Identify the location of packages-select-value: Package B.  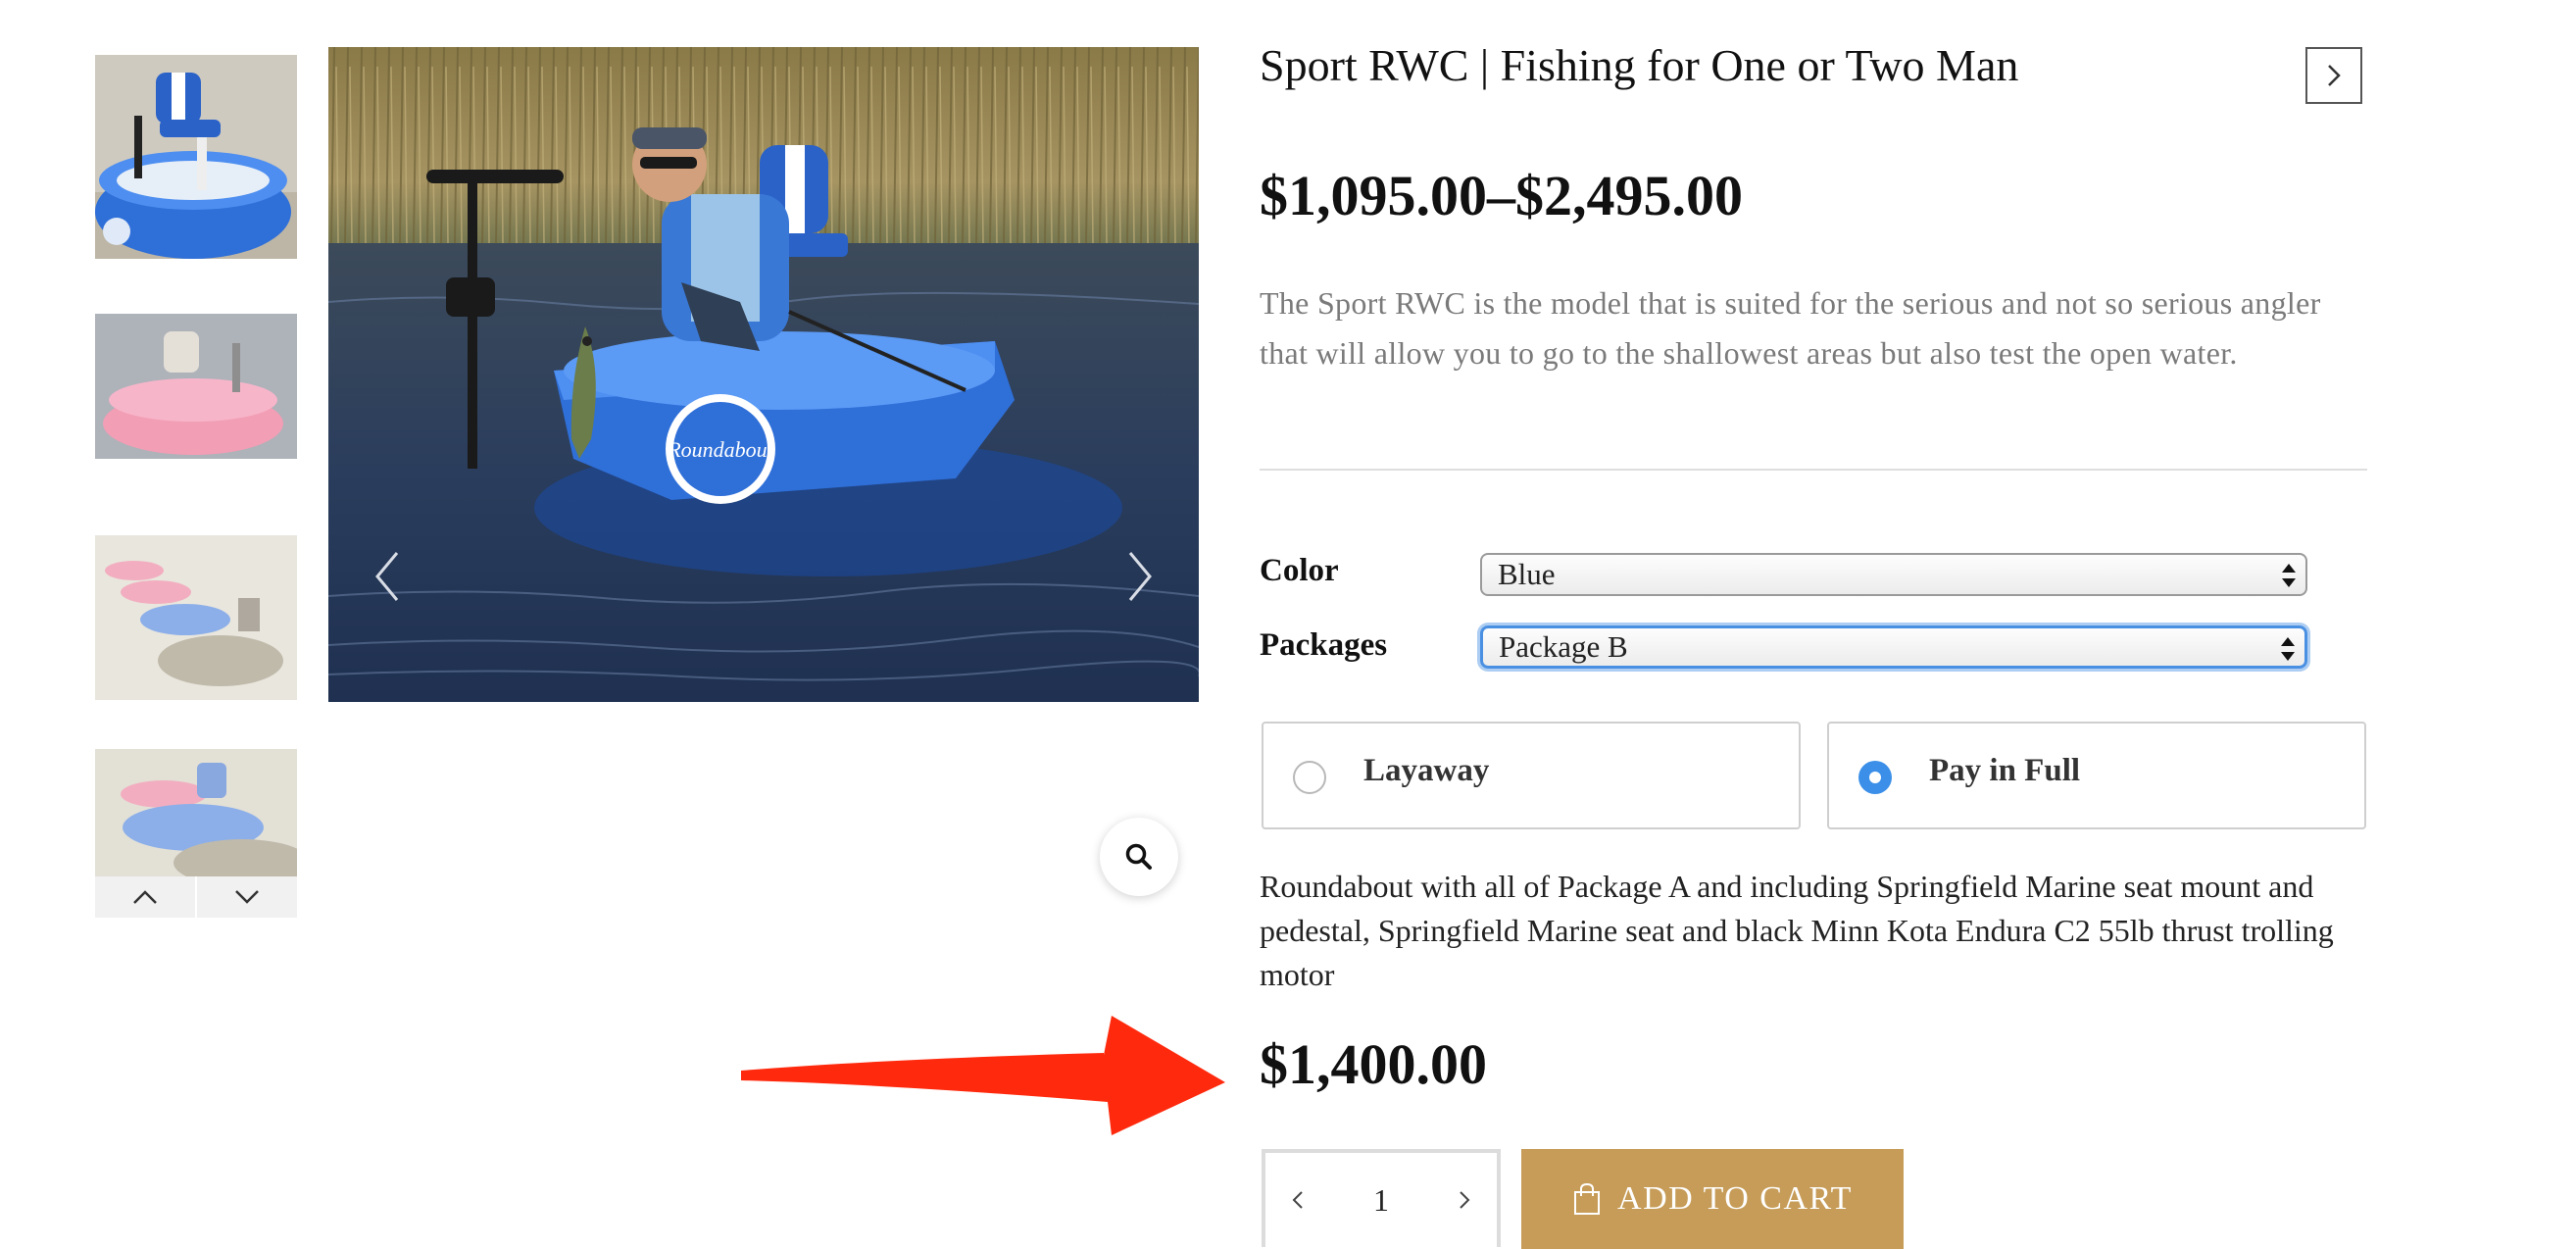
(1563, 646).